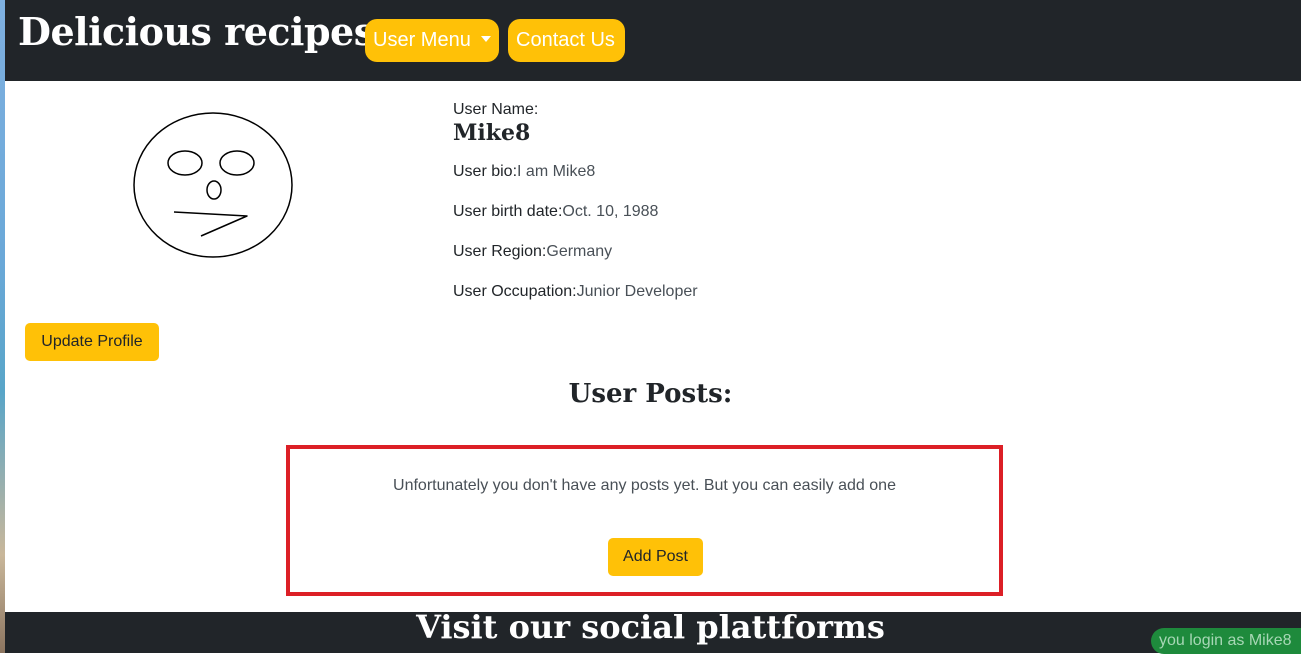  What do you see at coordinates (655, 557) in the screenshot?
I see `add-post-button: Add Post` at bounding box center [655, 557].